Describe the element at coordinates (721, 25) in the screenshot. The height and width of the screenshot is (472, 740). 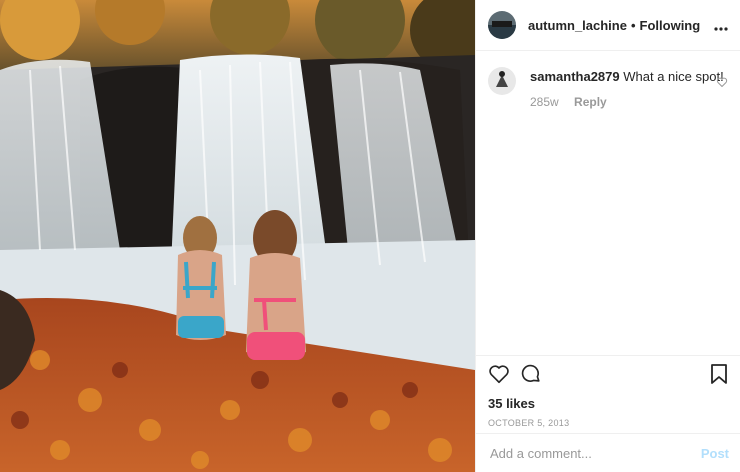
I see `more-horizontal-icon` at that location.